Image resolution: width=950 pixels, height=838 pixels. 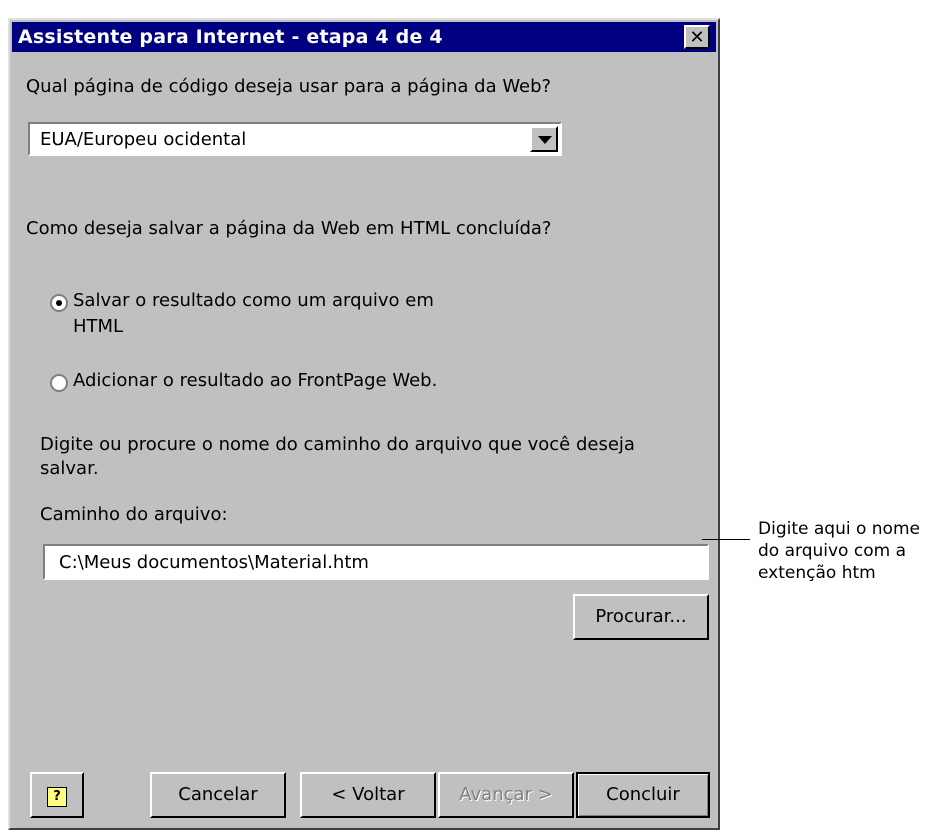 I want to click on codepage-dropdown: EUA/Europeu ocidental, so click(x=295, y=139).